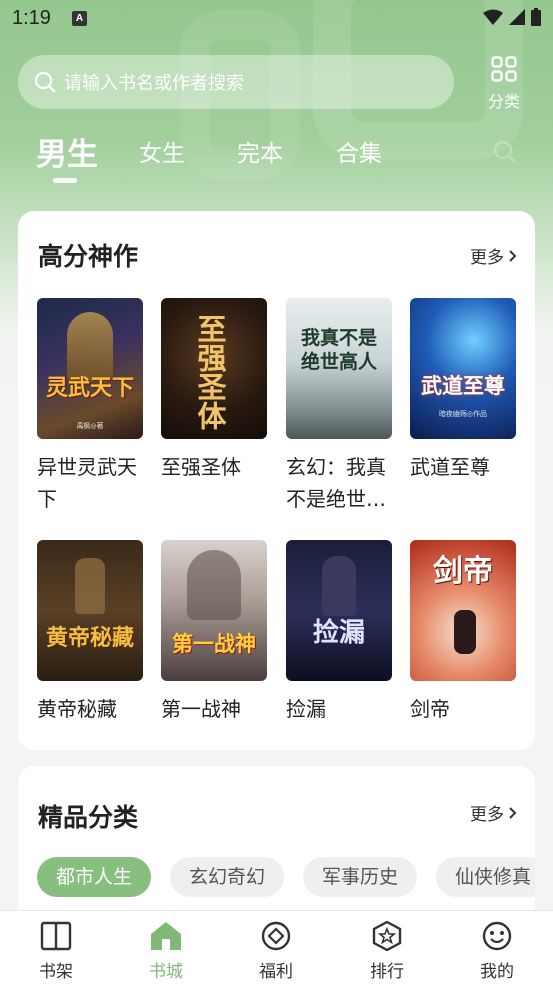 This screenshot has height=984, width=553. Describe the element at coordinates (210, 372) in the screenshot. I see `cover-title: 至强圣体` at that location.